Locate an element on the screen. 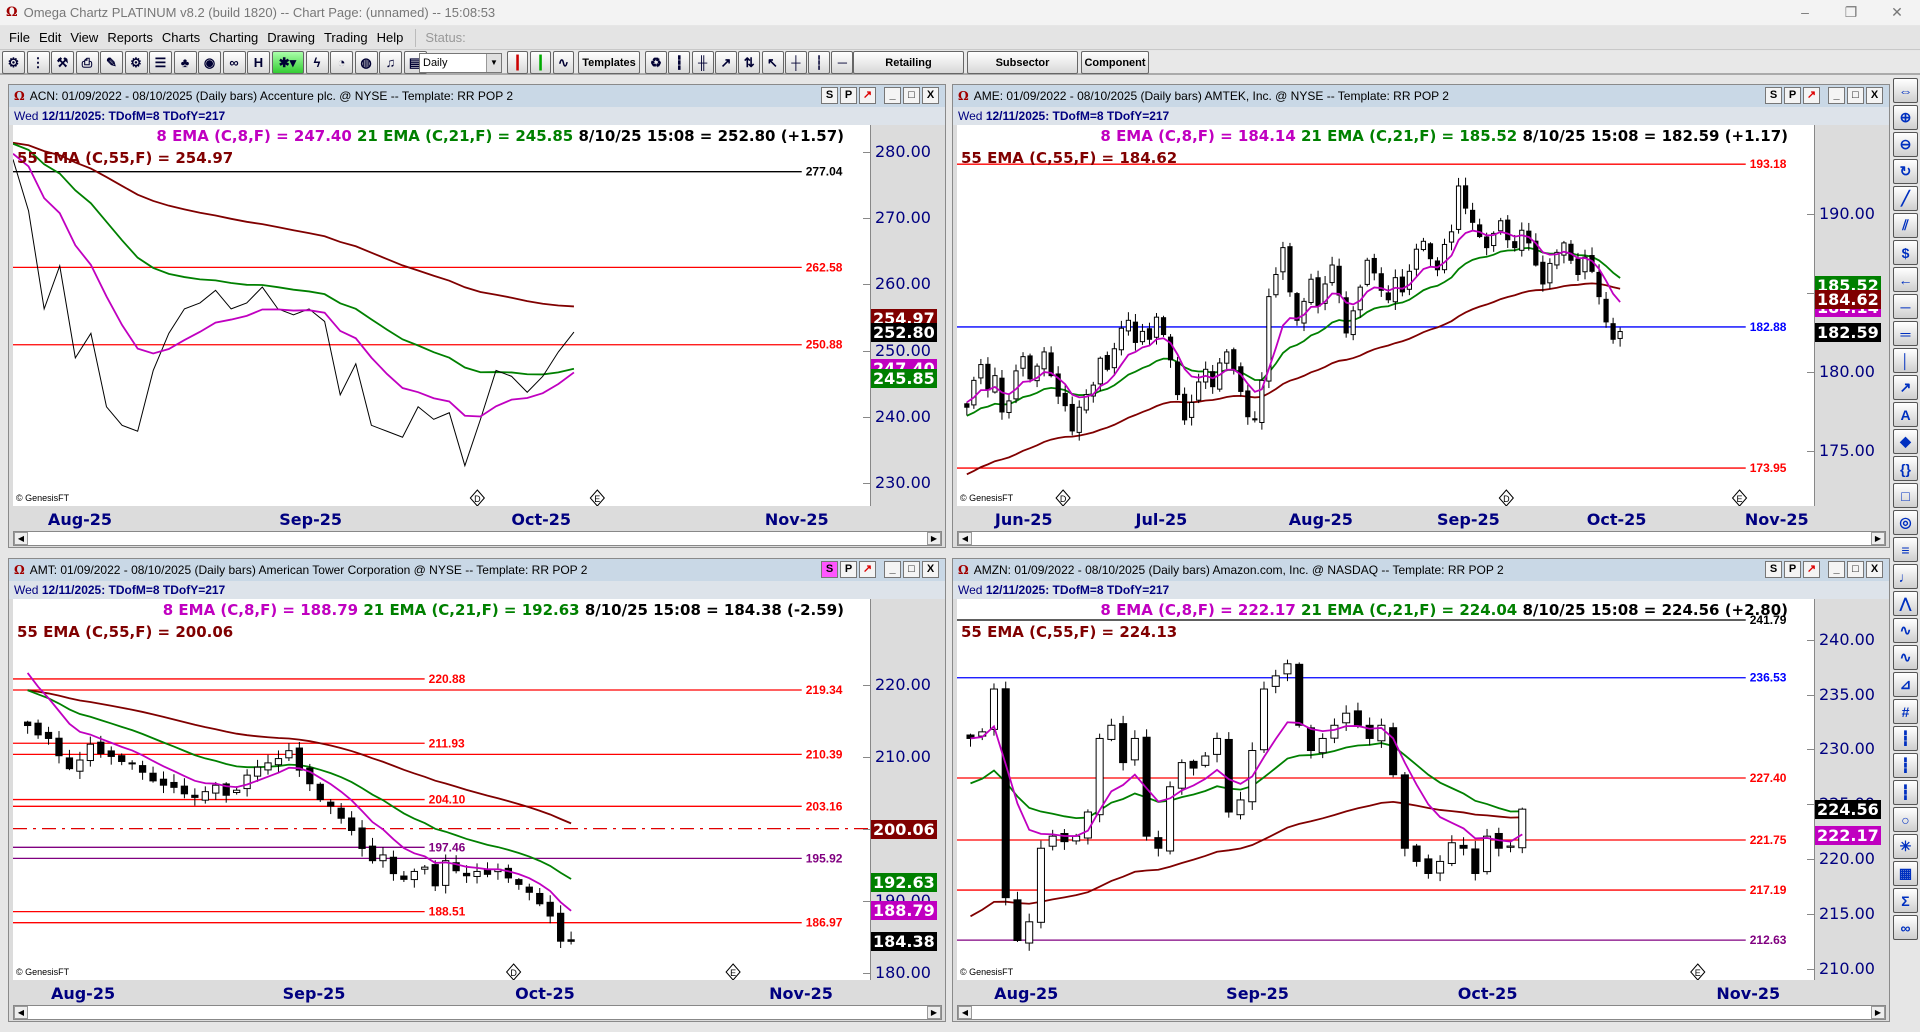 Image resolution: width=1920 pixels, height=1032 pixels. link-icon: ∞ is located at coordinates (234, 62).